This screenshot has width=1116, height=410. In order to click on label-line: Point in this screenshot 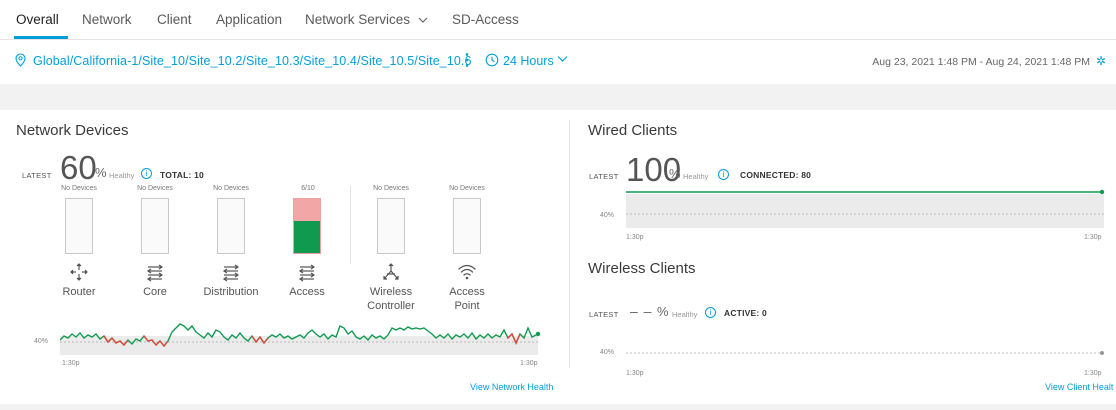, I will do `click(467, 306)`.